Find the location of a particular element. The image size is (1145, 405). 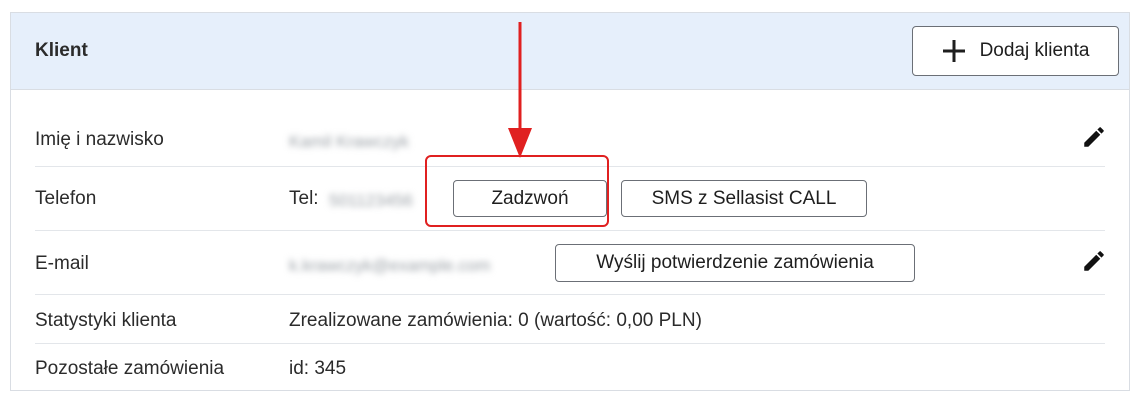

send-order-confirmation-button: Wyślij potwierdzenie zamówienia is located at coordinates (735, 263).